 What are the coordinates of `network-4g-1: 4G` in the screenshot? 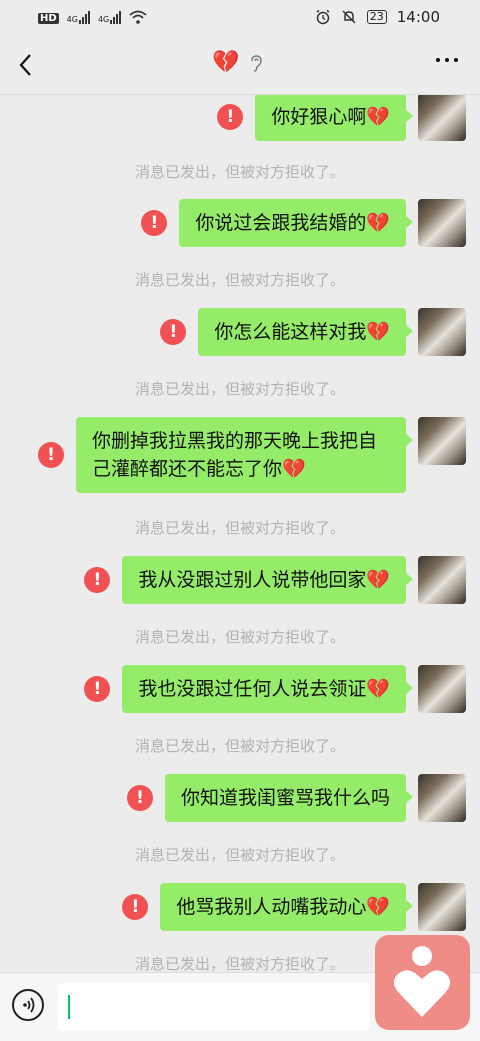 It's located at (78, 17).